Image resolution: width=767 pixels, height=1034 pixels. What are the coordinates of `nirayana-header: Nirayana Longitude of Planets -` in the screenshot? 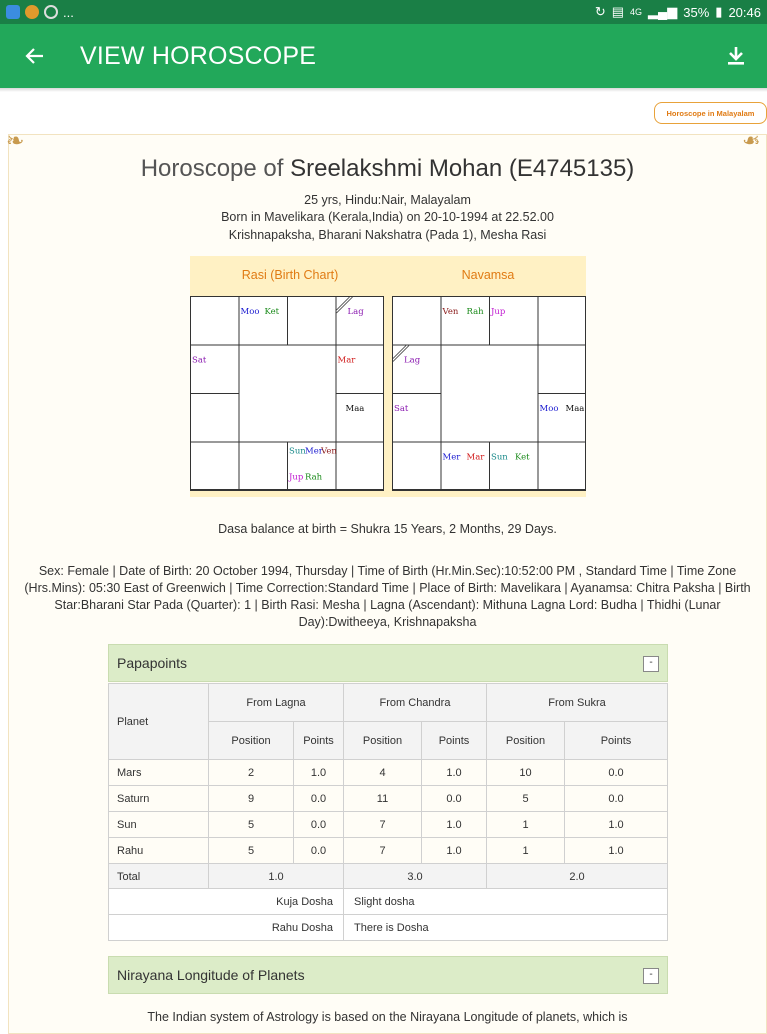 It's located at (388, 975).